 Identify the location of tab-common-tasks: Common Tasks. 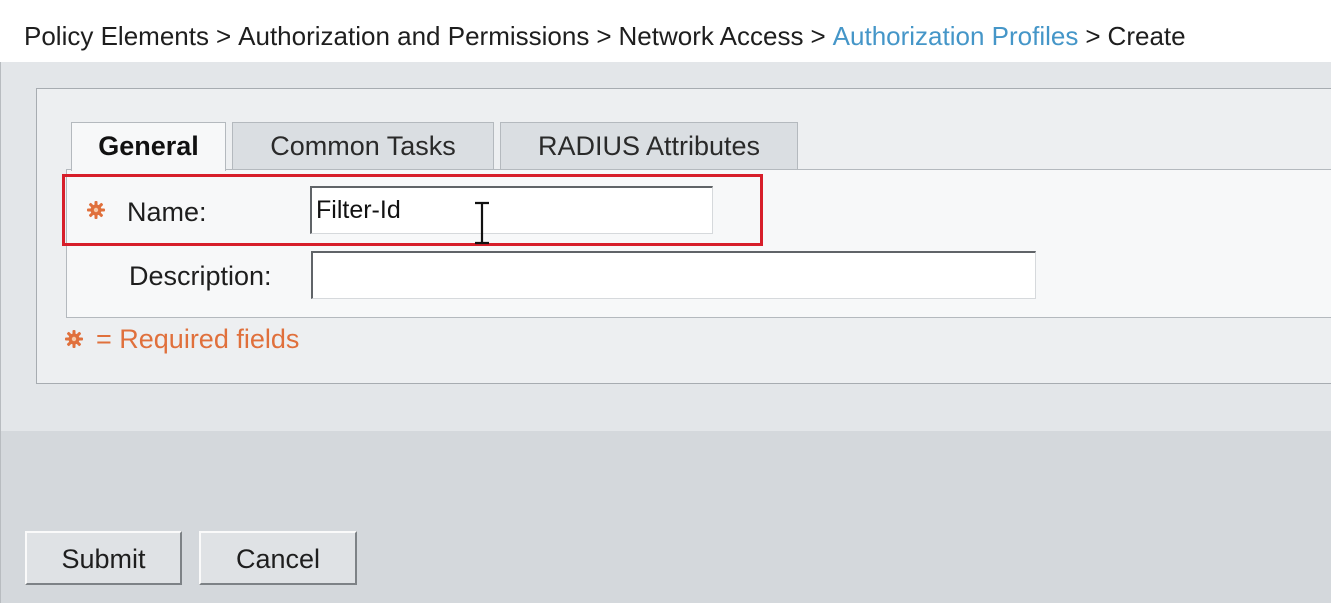
(363, 145).